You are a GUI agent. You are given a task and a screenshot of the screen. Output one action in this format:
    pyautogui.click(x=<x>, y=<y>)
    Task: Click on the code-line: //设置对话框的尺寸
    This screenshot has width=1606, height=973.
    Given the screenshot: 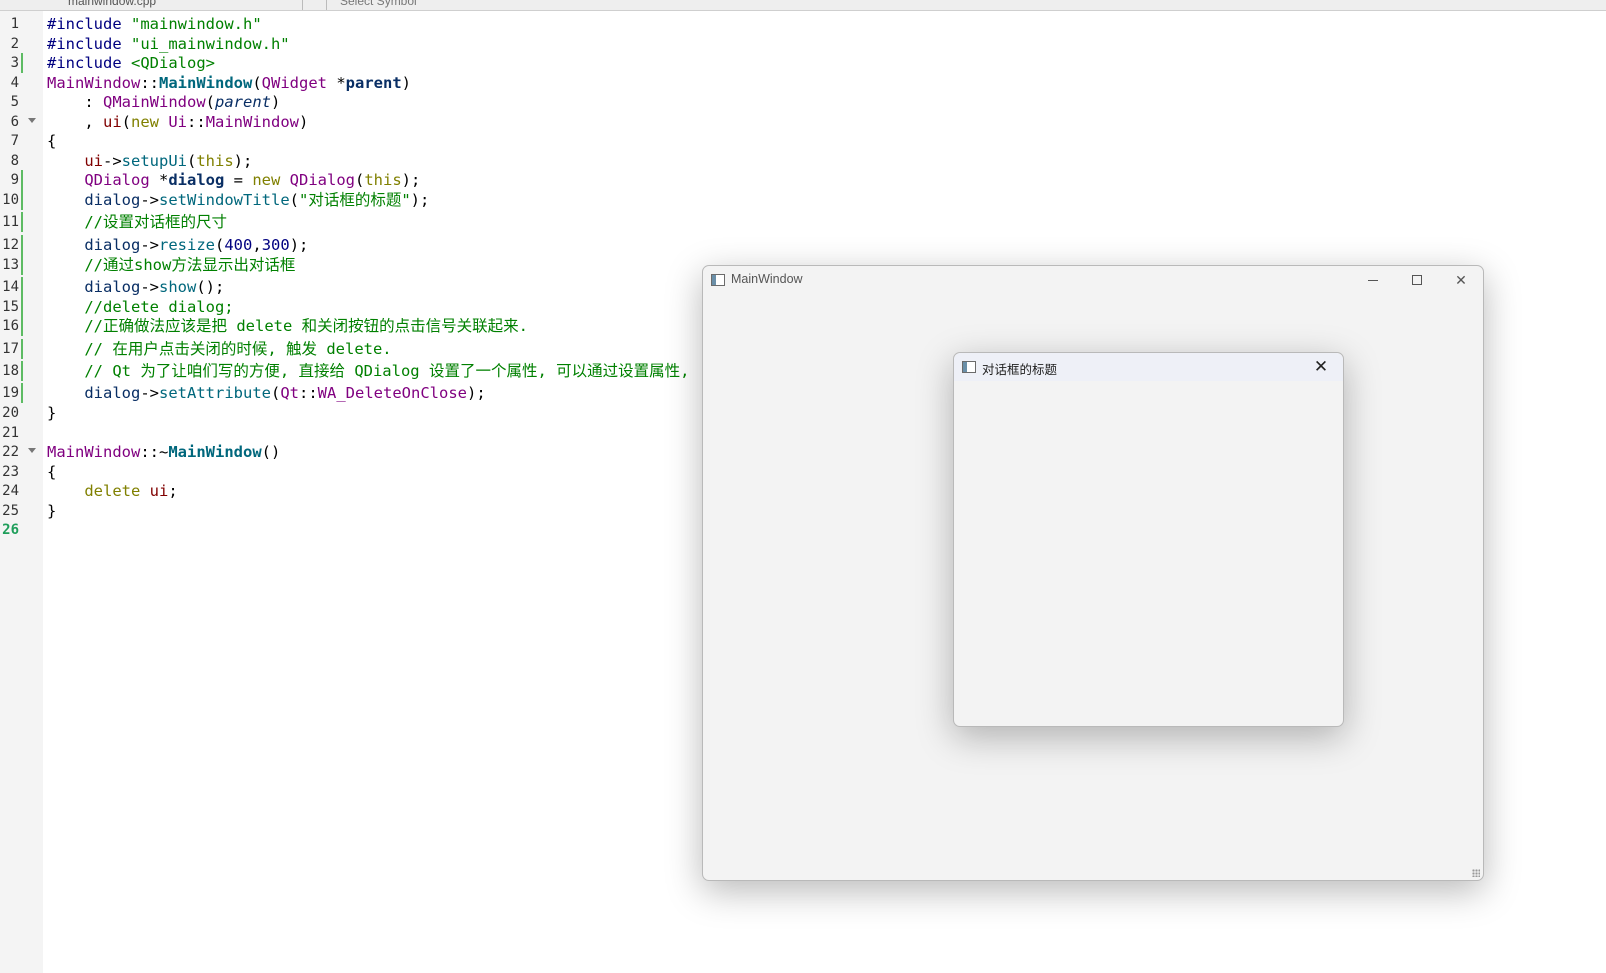 What is the action you would take?
    pyautogui.click(x=137, y=222)
    